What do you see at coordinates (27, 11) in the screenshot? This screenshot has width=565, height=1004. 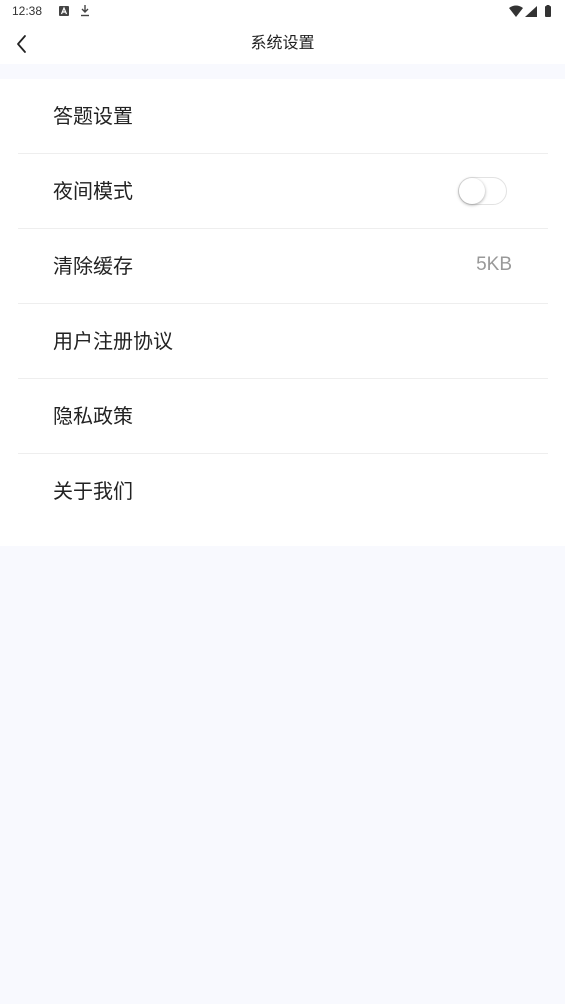 I see `status-time: 12:38` at bounding box center [27, 11].